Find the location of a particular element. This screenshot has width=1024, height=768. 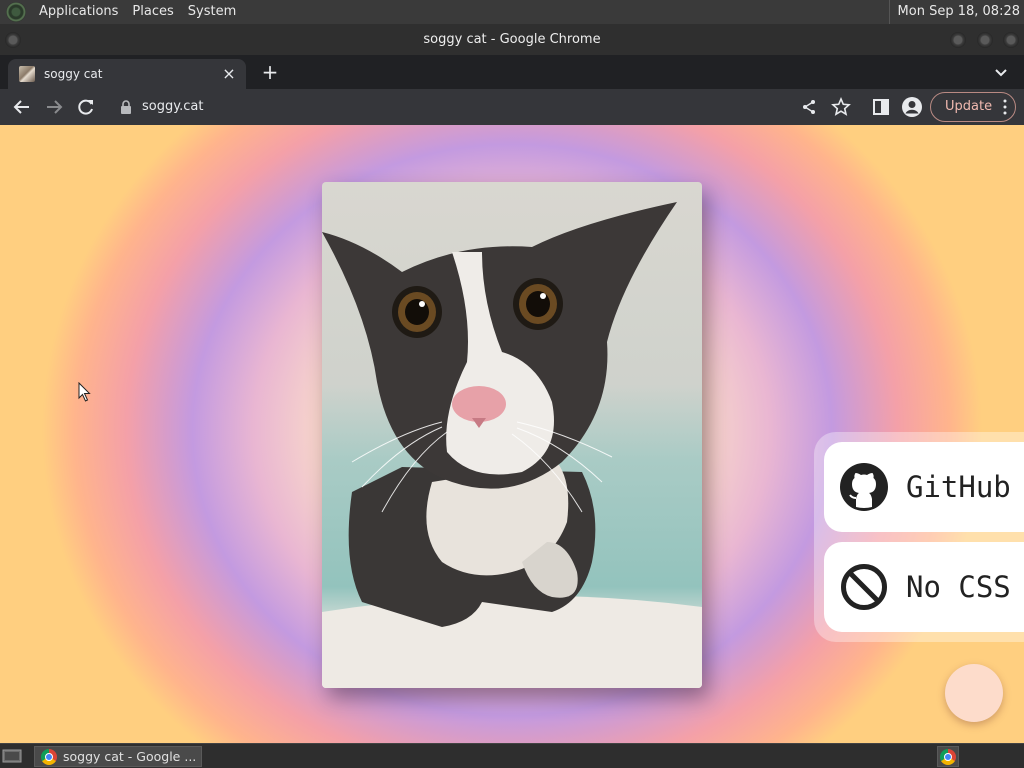

reload-button is located at coordinates (86, 107).